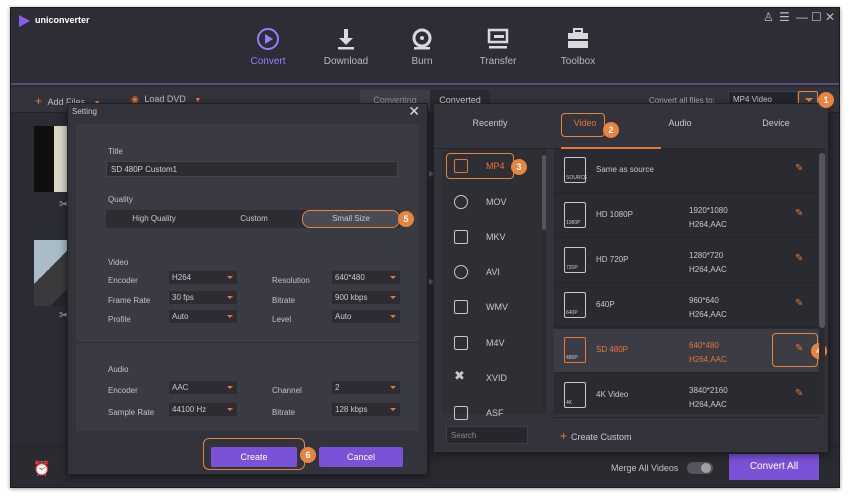  Describe the element at coordinates (41, 468) in the screenshot. I see `alarm-icon: ⏰` at that location.